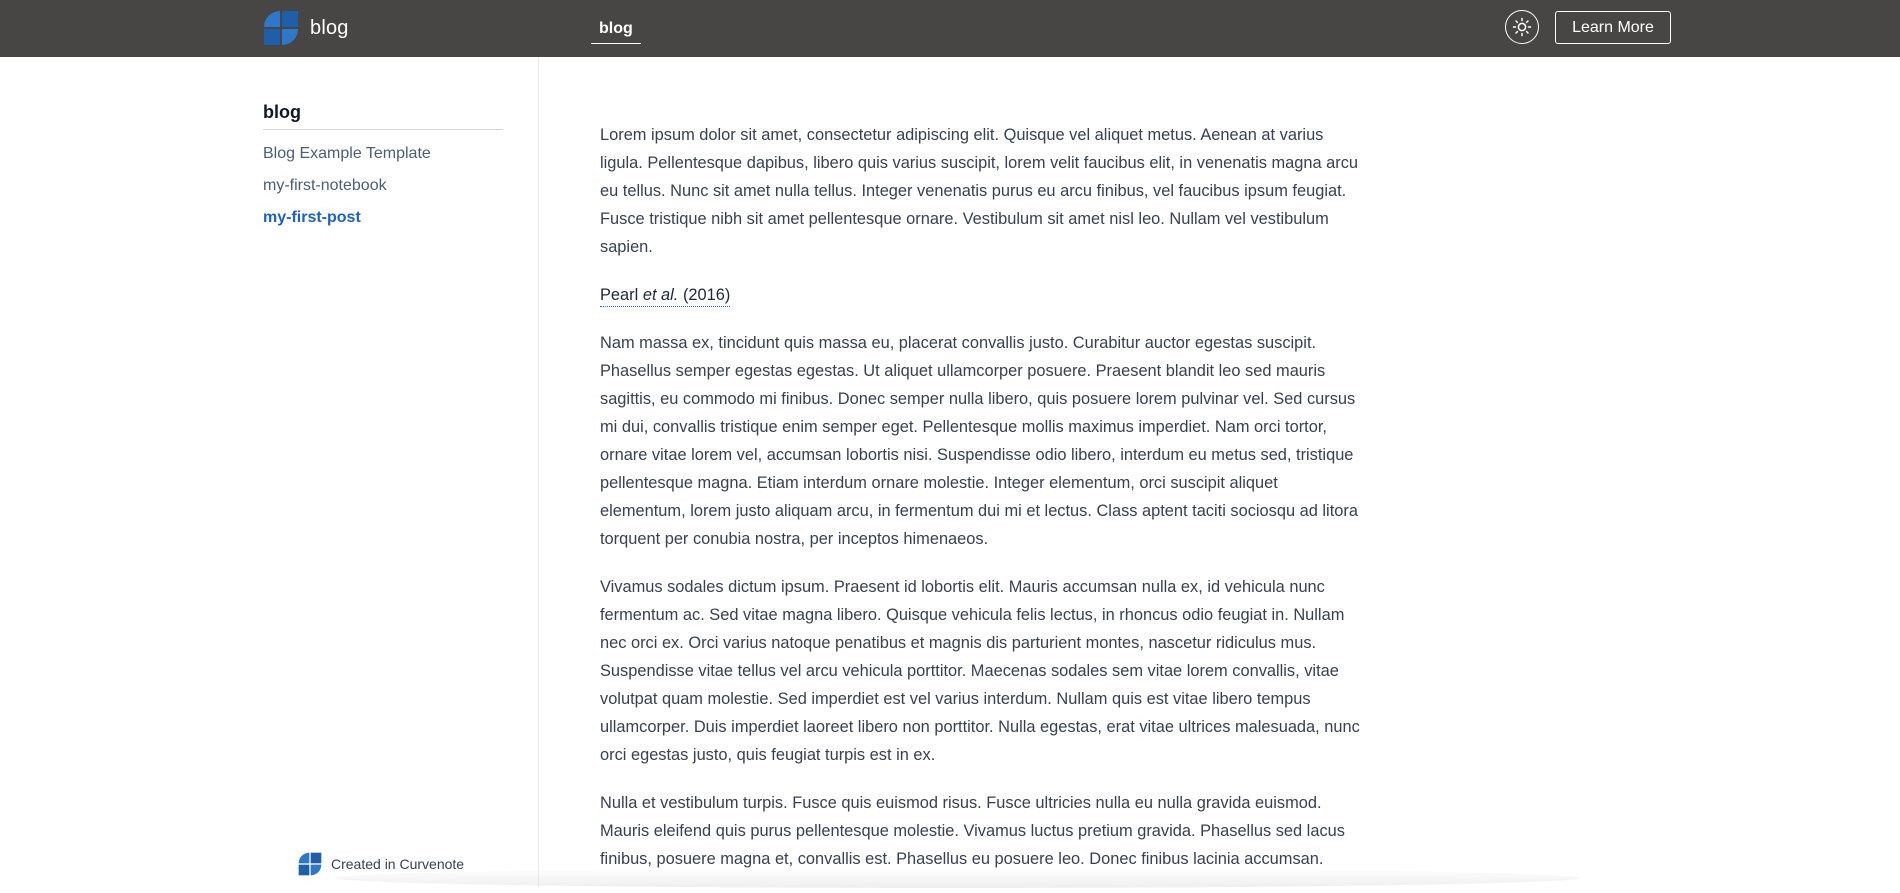  What do you see at coordinates (329, 27) in the screenshot?
I see `brand-title: blog` at bounding box center [329, 27].